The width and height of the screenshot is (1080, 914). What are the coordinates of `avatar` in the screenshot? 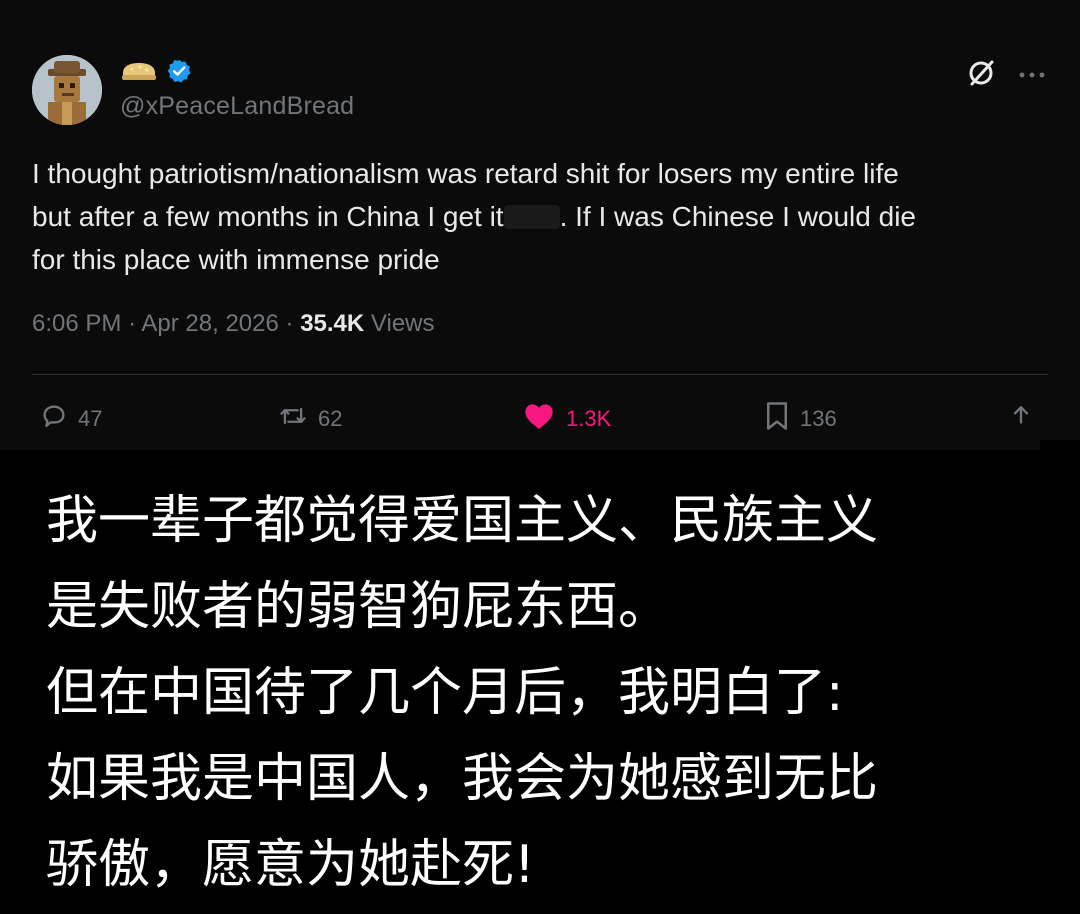 It's located at (67, 90).